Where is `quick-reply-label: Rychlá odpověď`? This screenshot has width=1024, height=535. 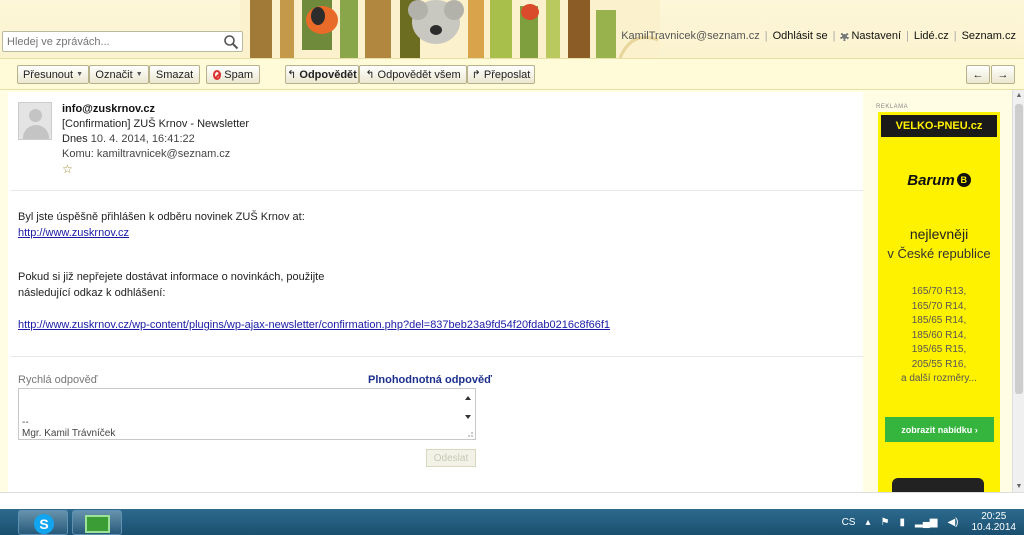 quick-reply-label: Rychlá odpověď is located at coordinates (58, 380).